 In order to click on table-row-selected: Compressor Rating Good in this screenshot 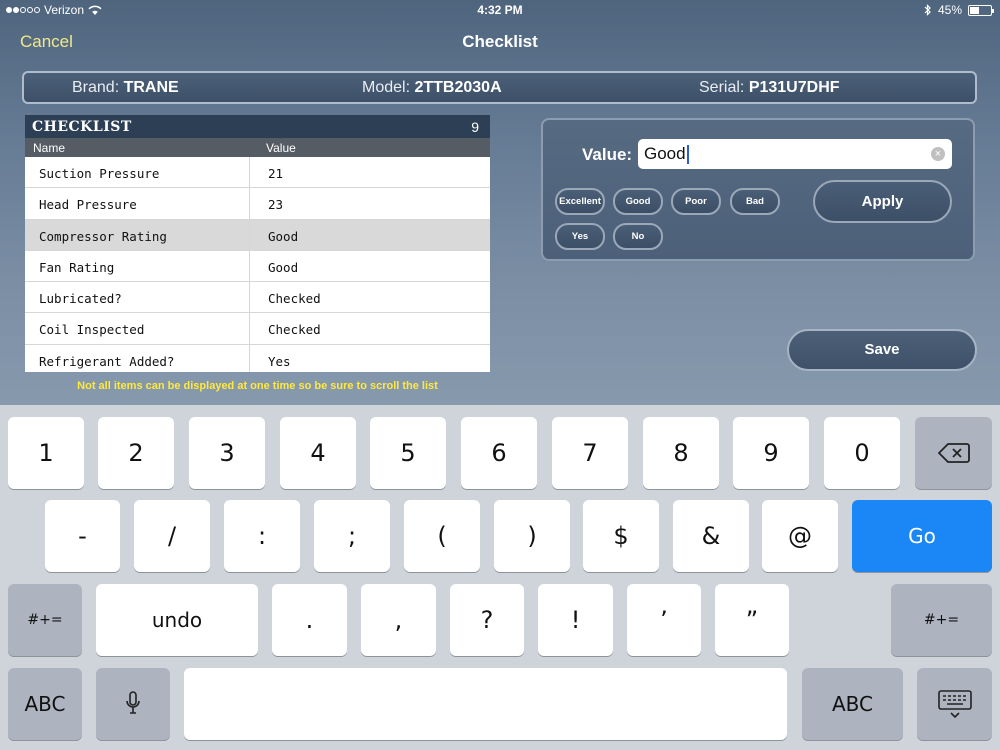, I will do `click(257, 235)`.